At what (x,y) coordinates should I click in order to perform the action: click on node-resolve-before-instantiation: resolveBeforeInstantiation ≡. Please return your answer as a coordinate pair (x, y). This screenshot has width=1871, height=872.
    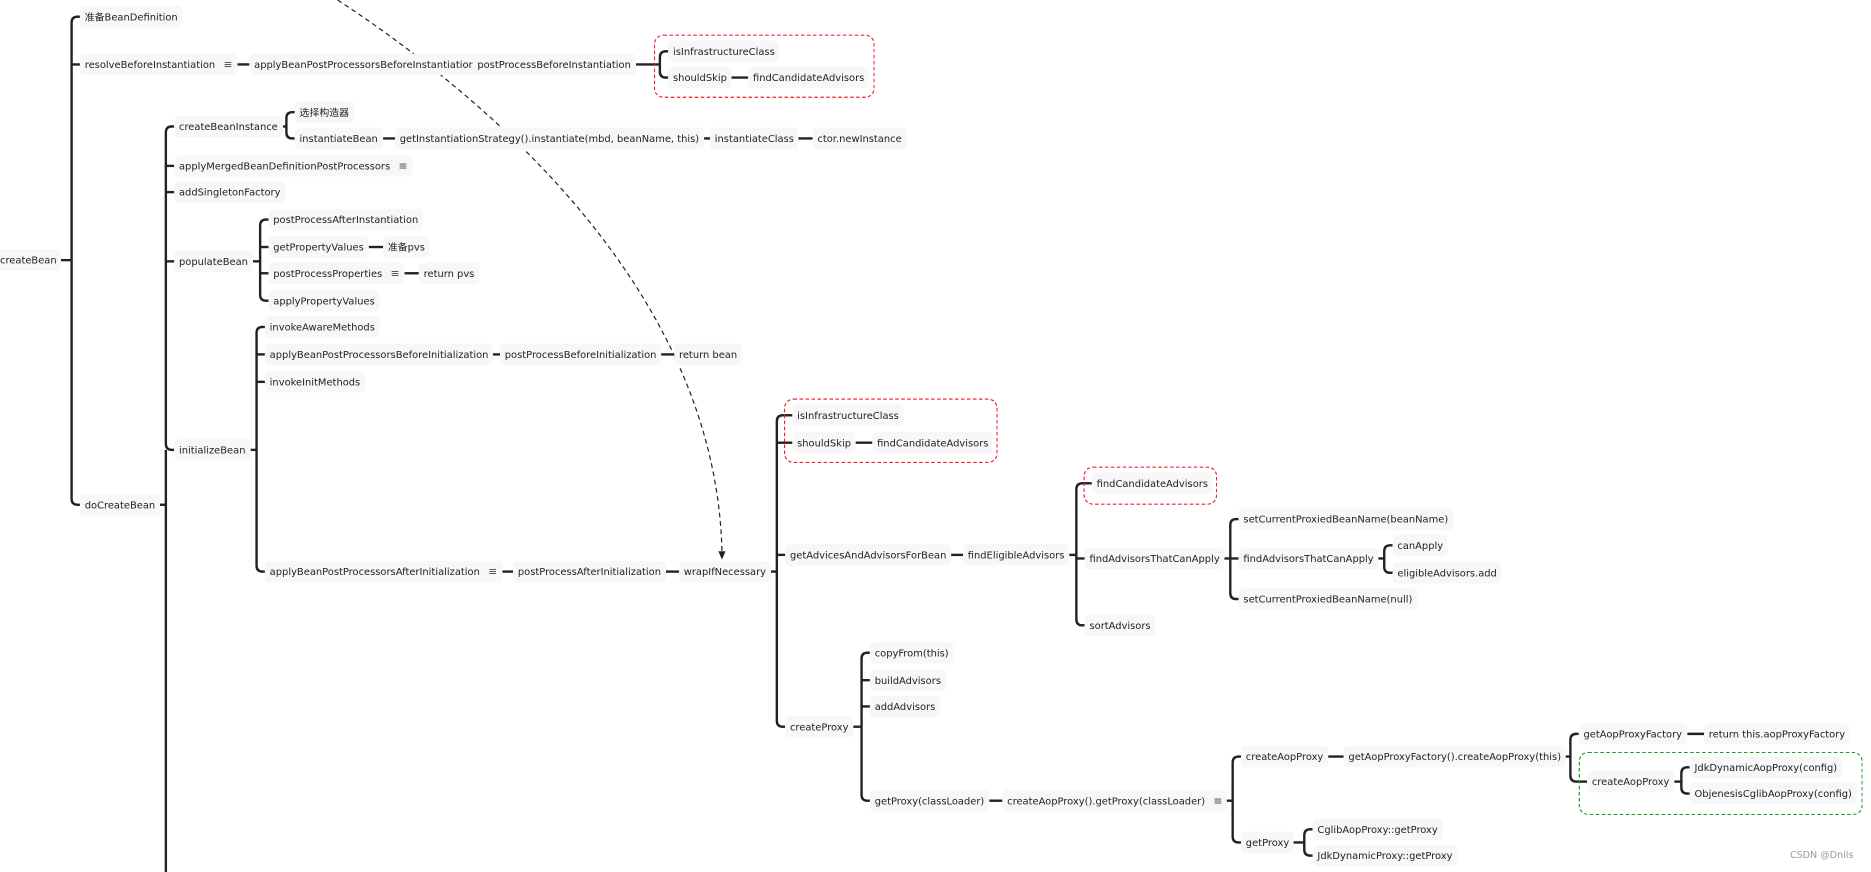
    Looking at the image, I should click on (158, 64).